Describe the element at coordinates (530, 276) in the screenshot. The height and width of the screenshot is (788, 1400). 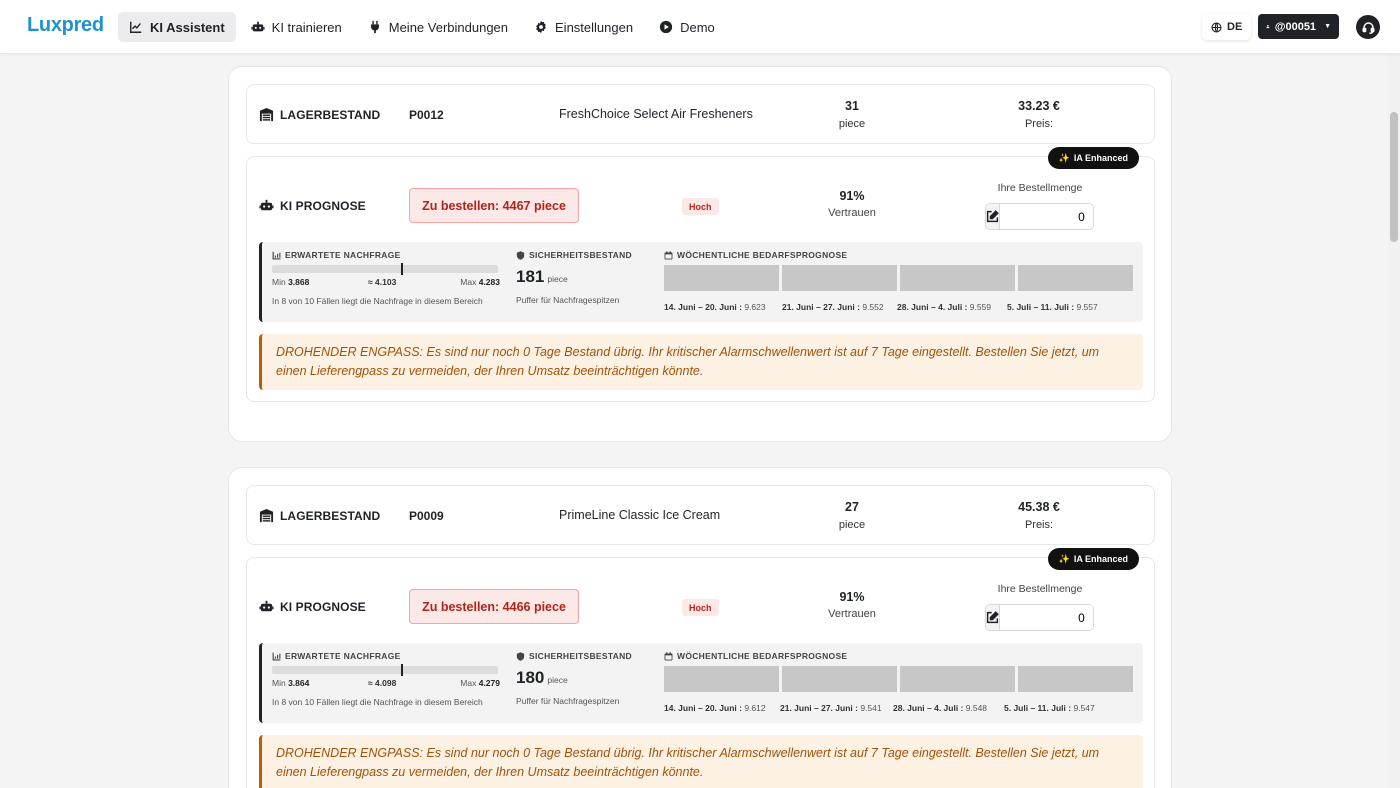
I see `safety-stock-value: 181` at that location.